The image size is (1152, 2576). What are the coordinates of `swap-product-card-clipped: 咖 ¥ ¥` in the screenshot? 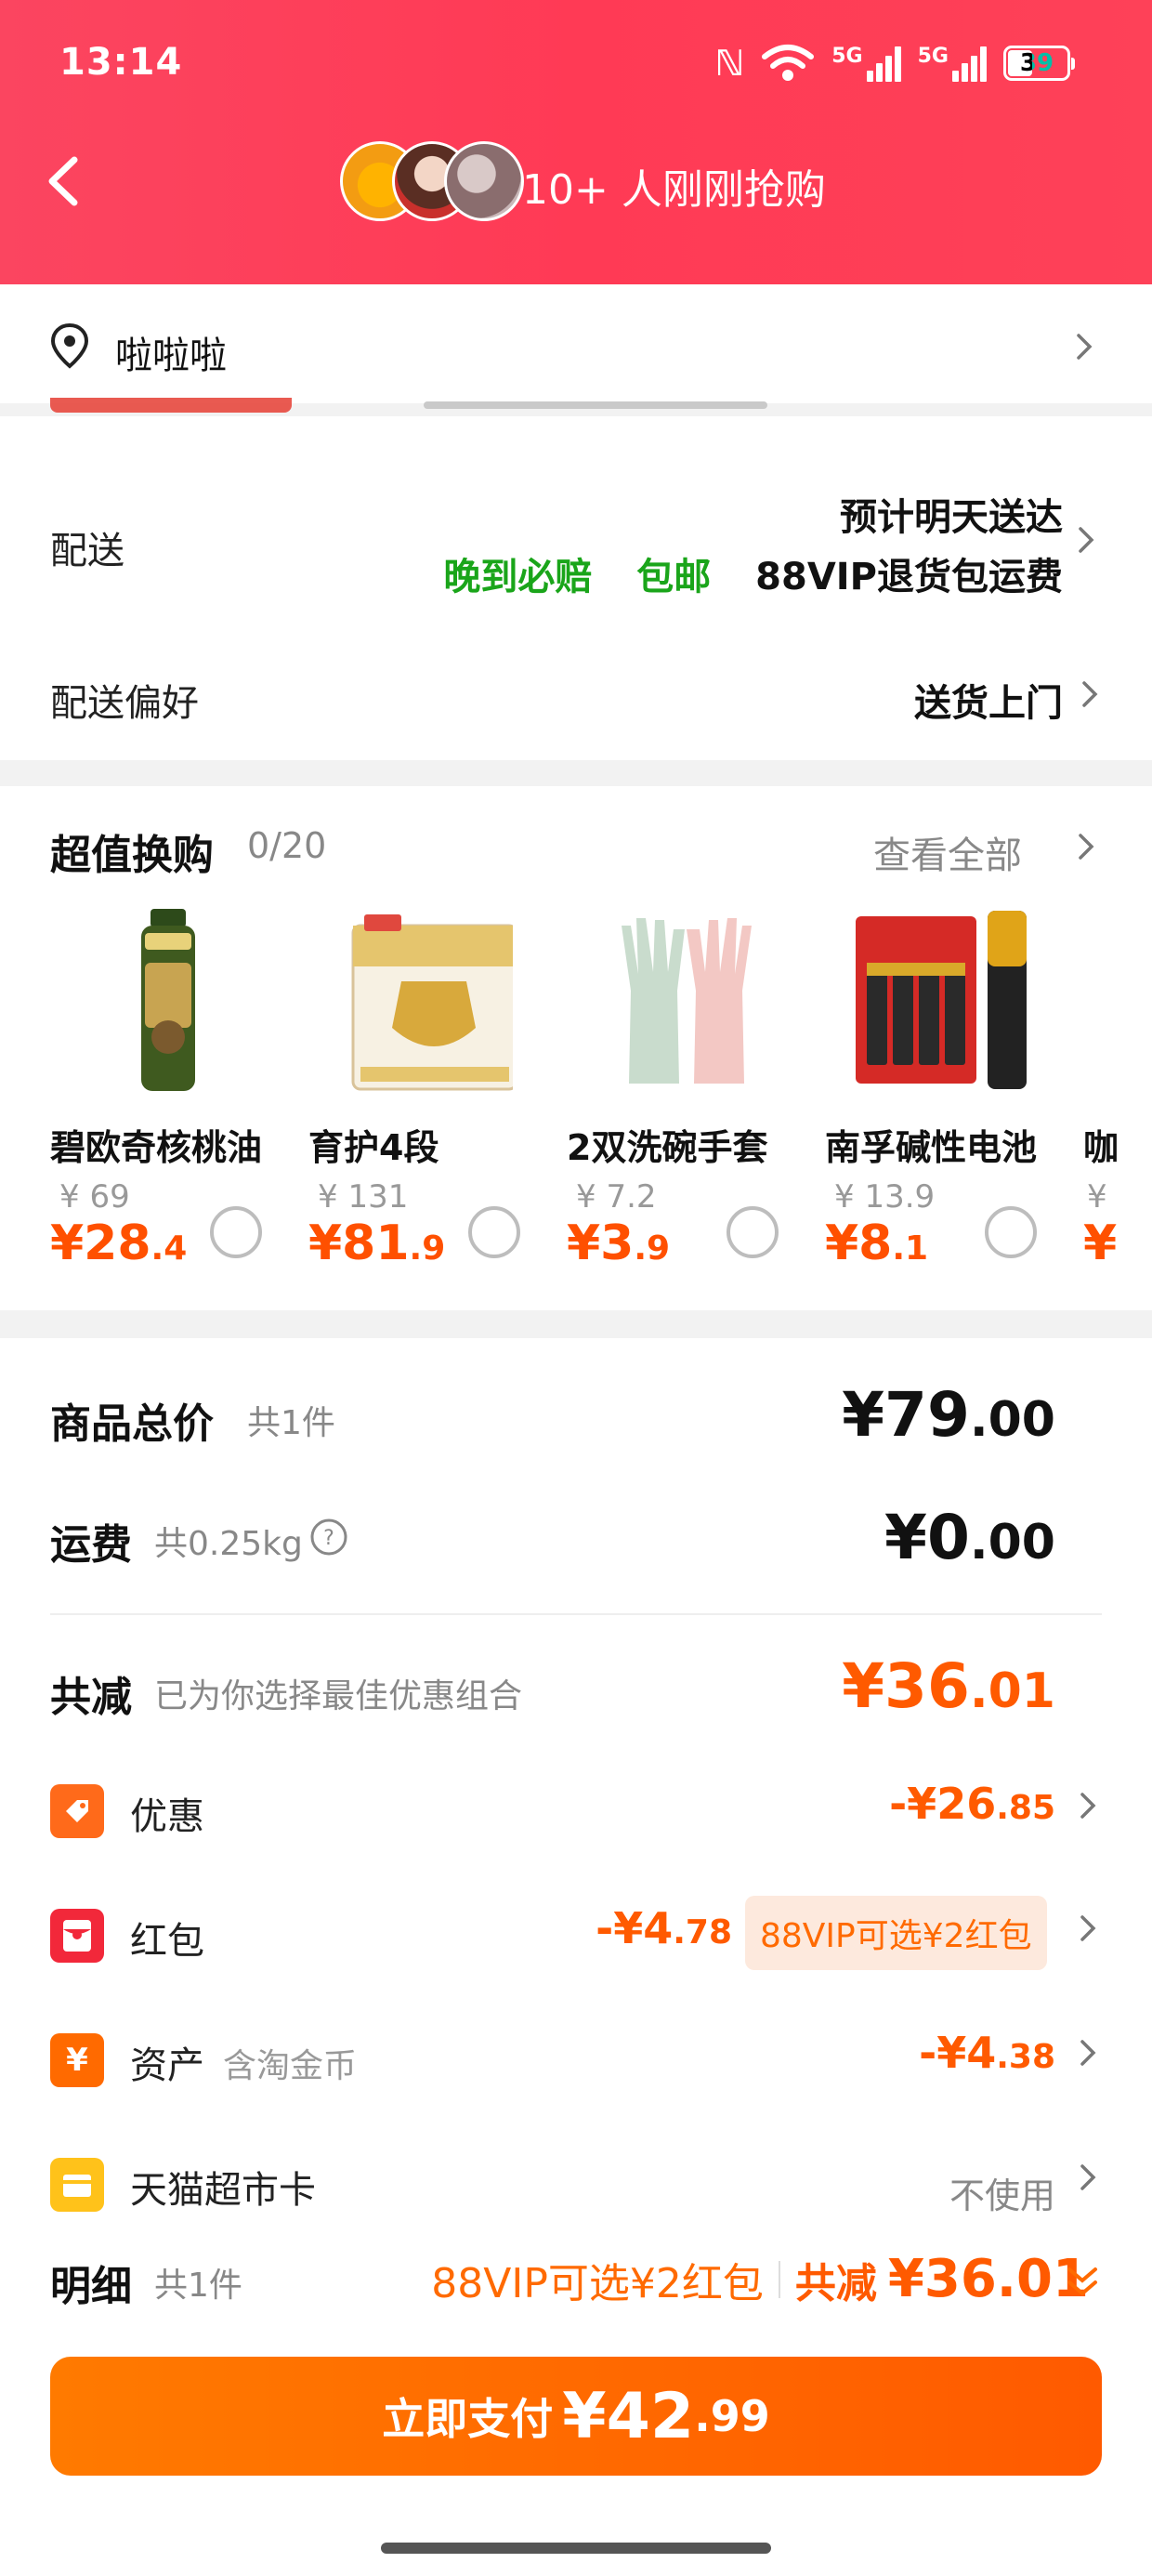 It's located at (1117, 1102).